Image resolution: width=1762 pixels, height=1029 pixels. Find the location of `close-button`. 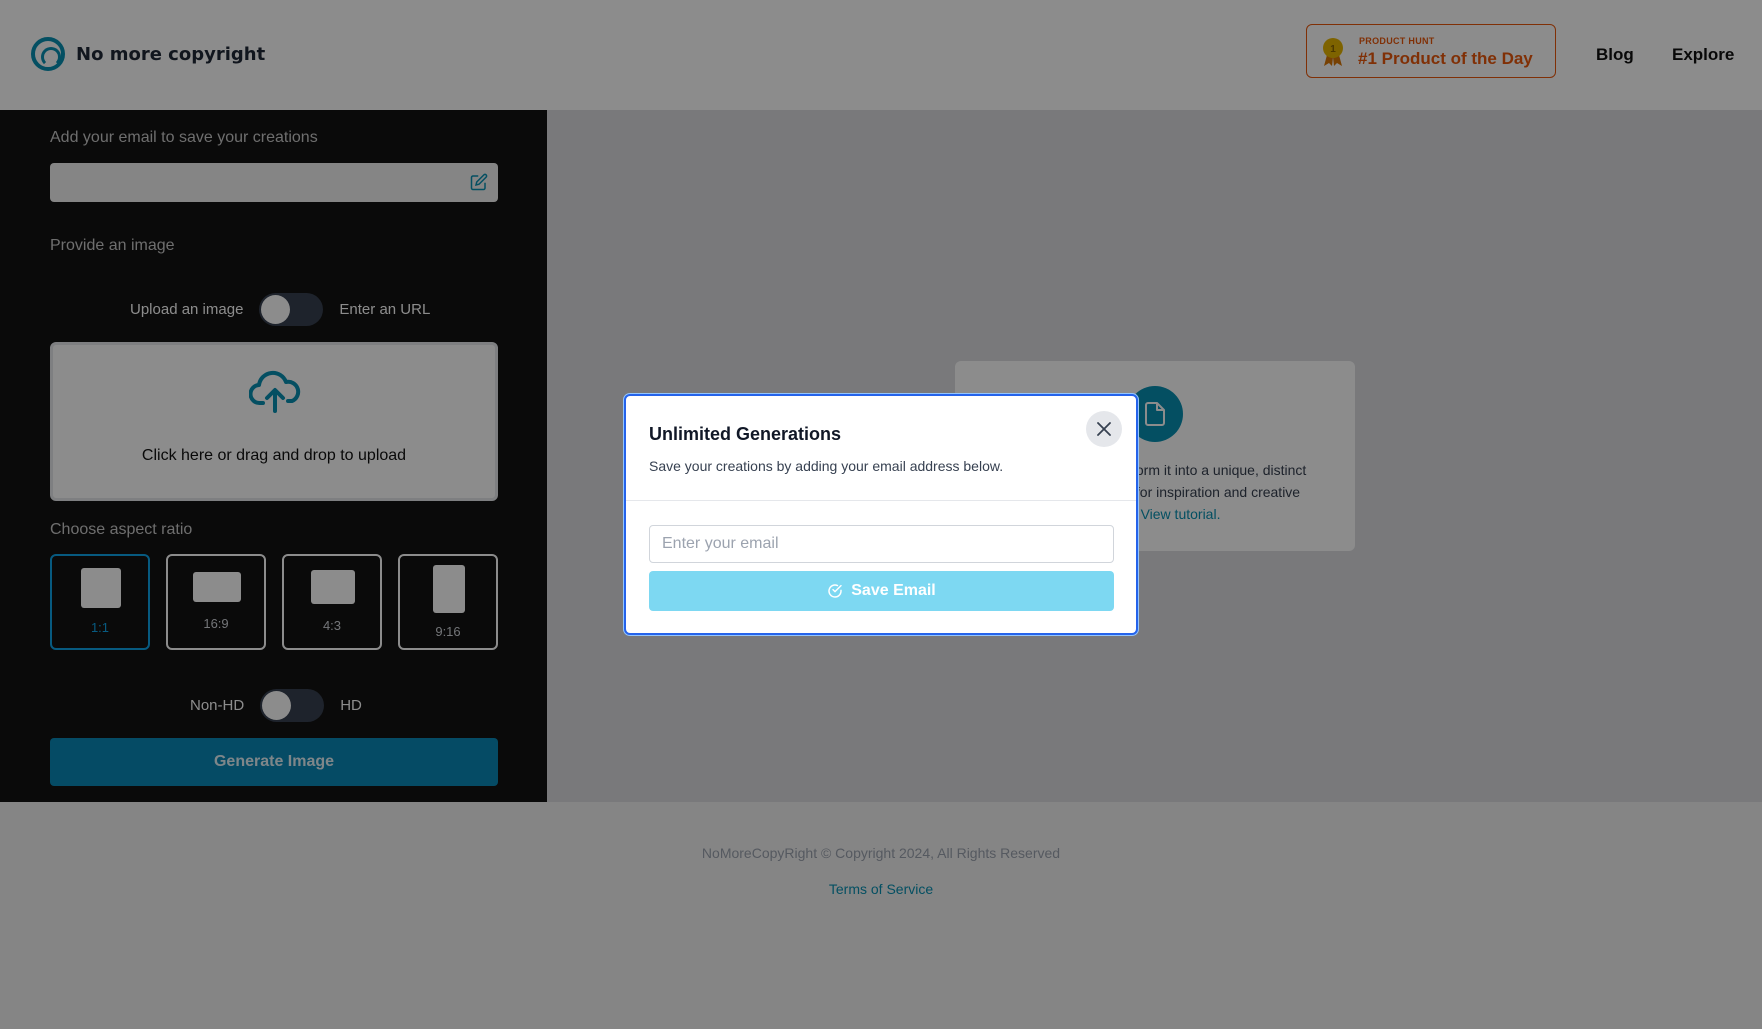

close-button is located at coordinates (1104, 429).